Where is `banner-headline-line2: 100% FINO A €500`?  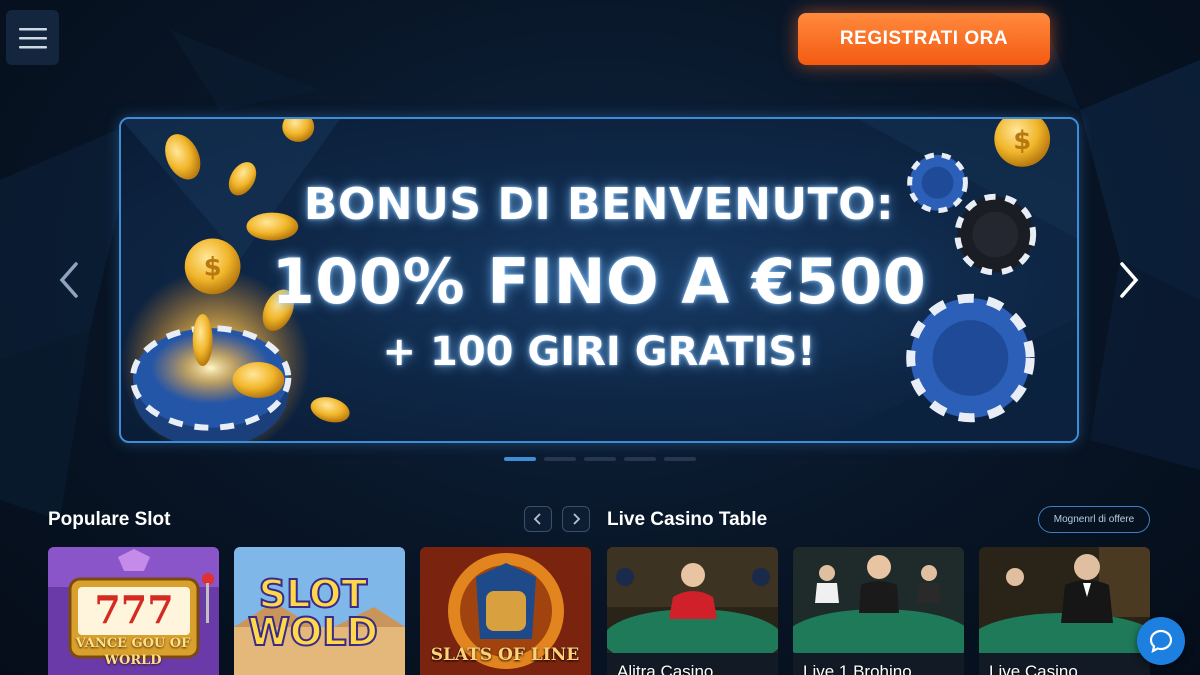
banner-headline-line2: 100% FINO A €500 is located at coordinates (599, 281).